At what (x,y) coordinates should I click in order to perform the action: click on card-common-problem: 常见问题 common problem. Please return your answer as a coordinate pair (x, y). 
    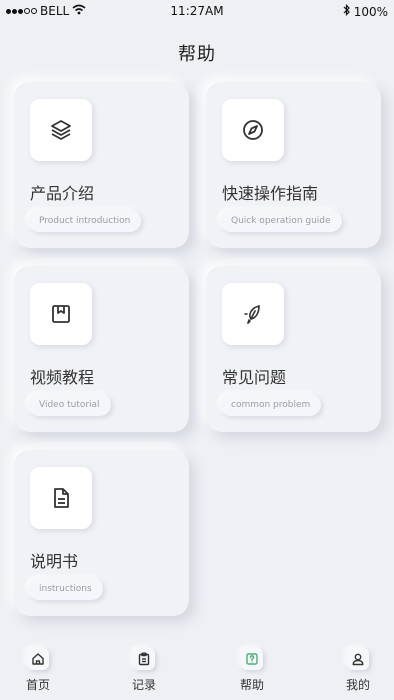
    Looking at the image, I should click on (293, 349).